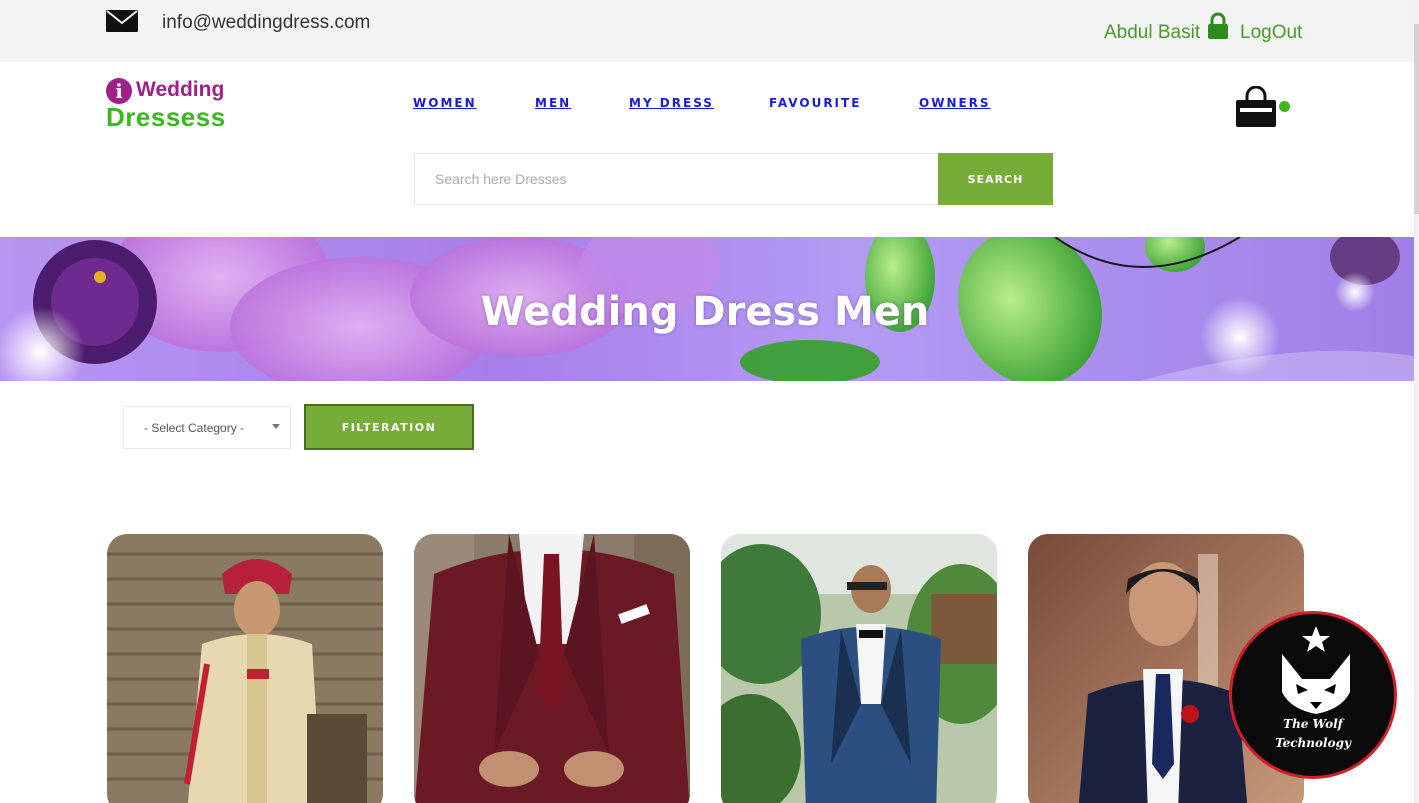  I want to click on watermark-line-2: Technology, so click(1313, 743).